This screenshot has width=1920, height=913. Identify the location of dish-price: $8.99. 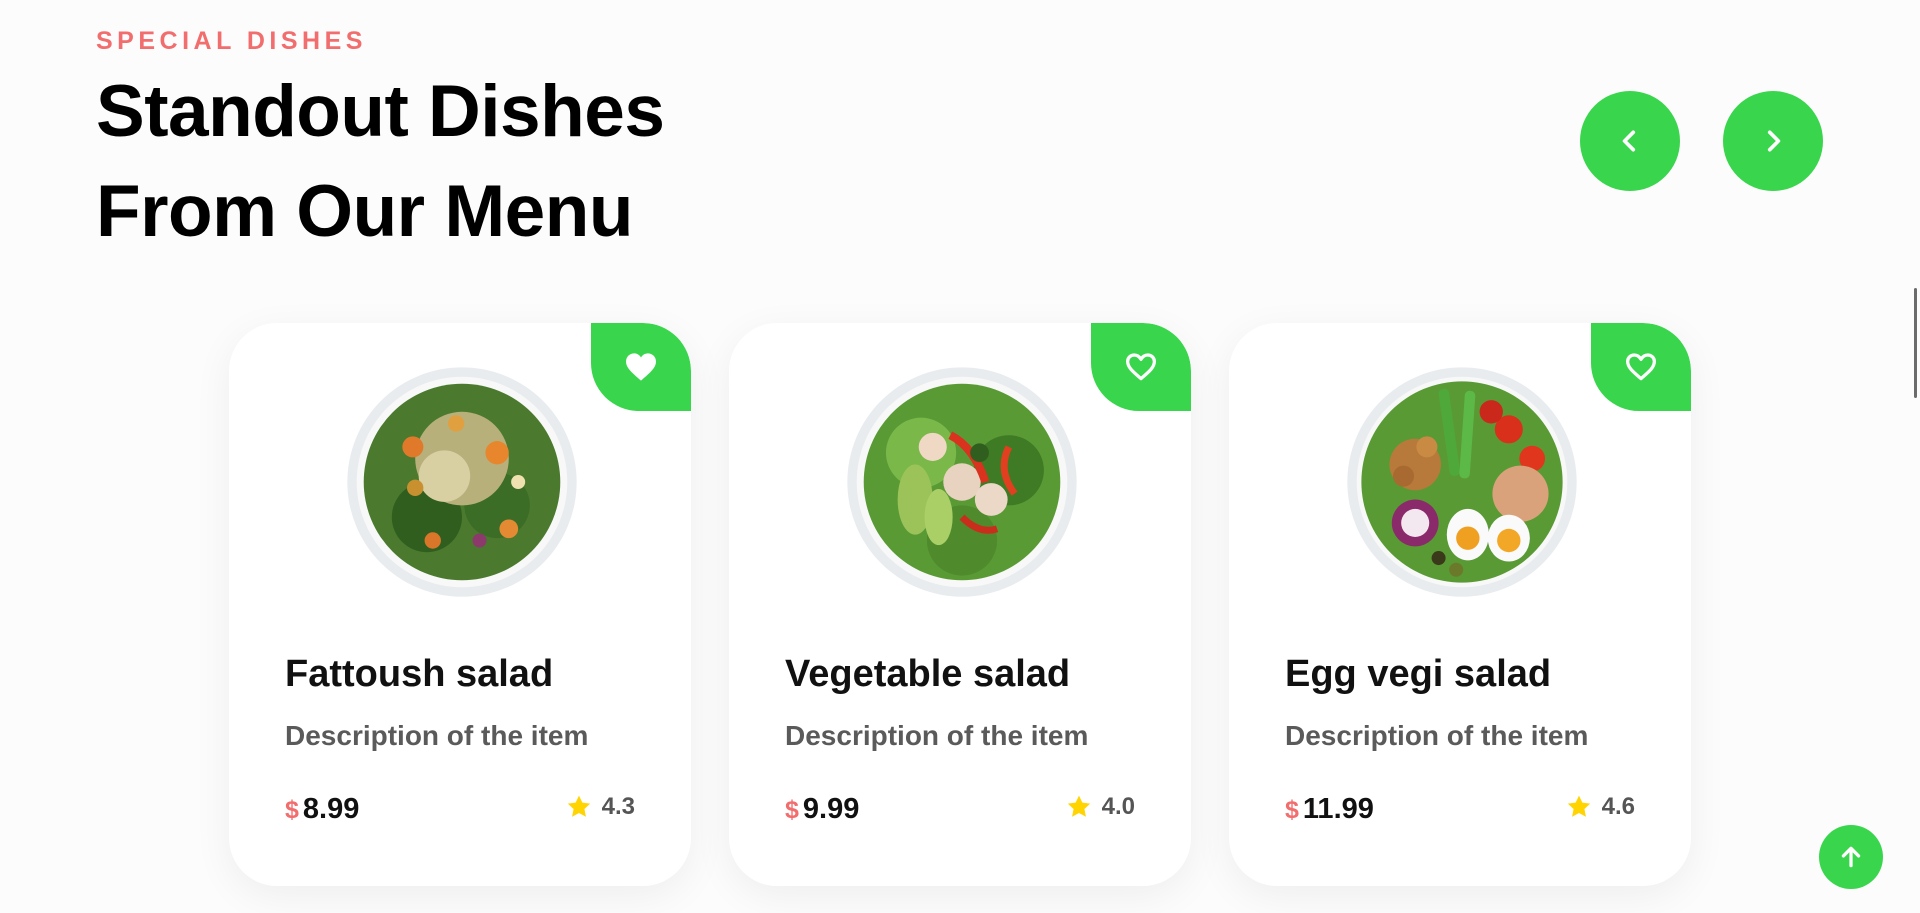
(322, 809).